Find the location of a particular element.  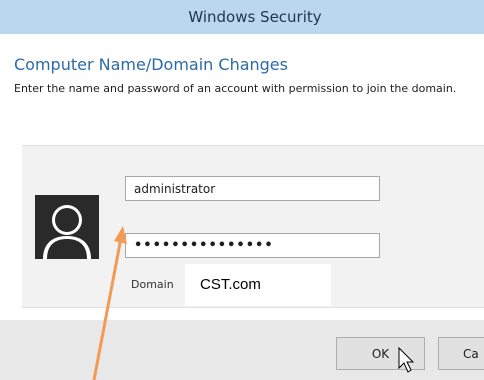

ok-button-label: OK is located at coordinates (380, 353).